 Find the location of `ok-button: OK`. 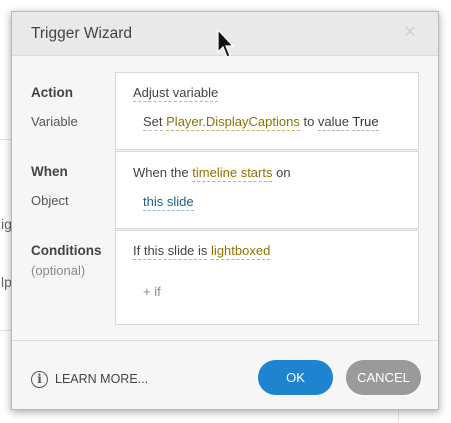

ok-button: OK is located at coordinates (295, 377).